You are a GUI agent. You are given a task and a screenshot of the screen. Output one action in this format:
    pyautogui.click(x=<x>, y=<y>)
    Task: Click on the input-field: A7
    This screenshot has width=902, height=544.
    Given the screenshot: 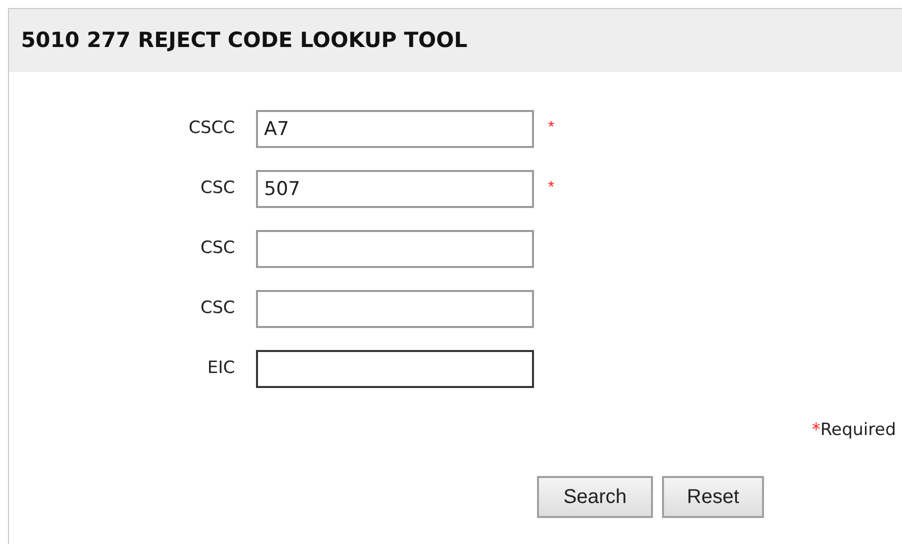 What is the action you would take?
    pyautogui.click(x=395, y=129)
    